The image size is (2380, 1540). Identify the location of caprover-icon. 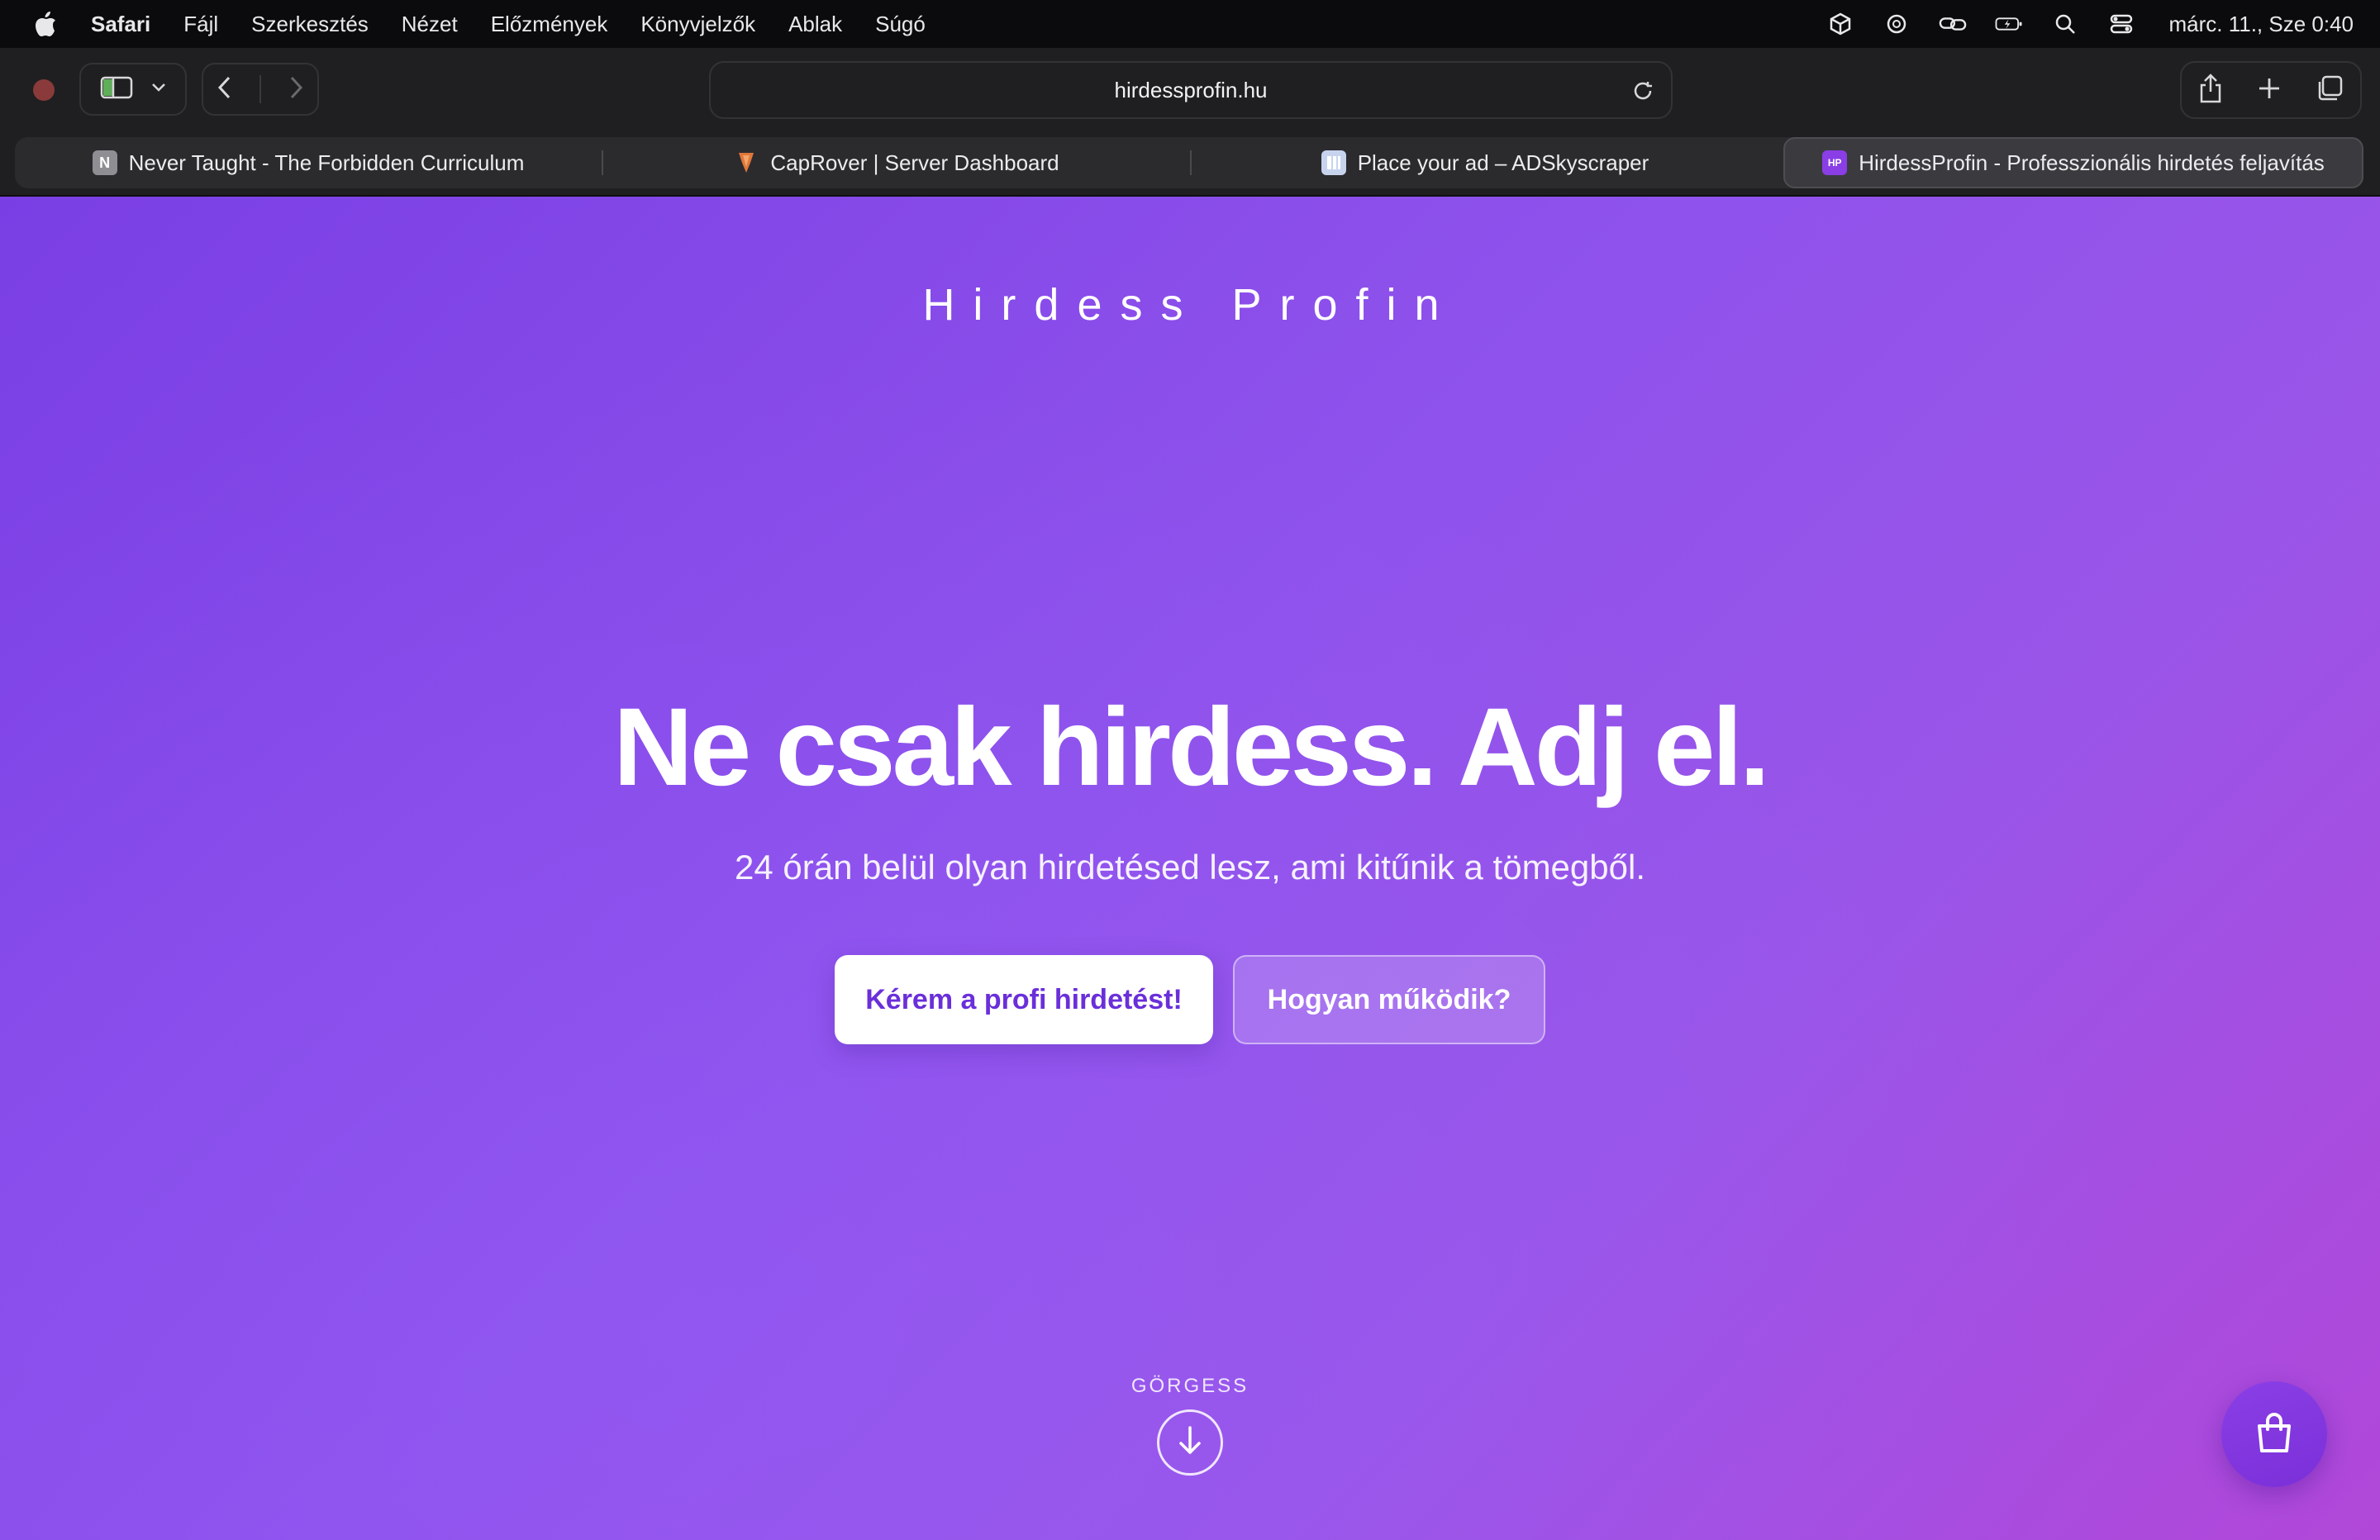
(746, 162).